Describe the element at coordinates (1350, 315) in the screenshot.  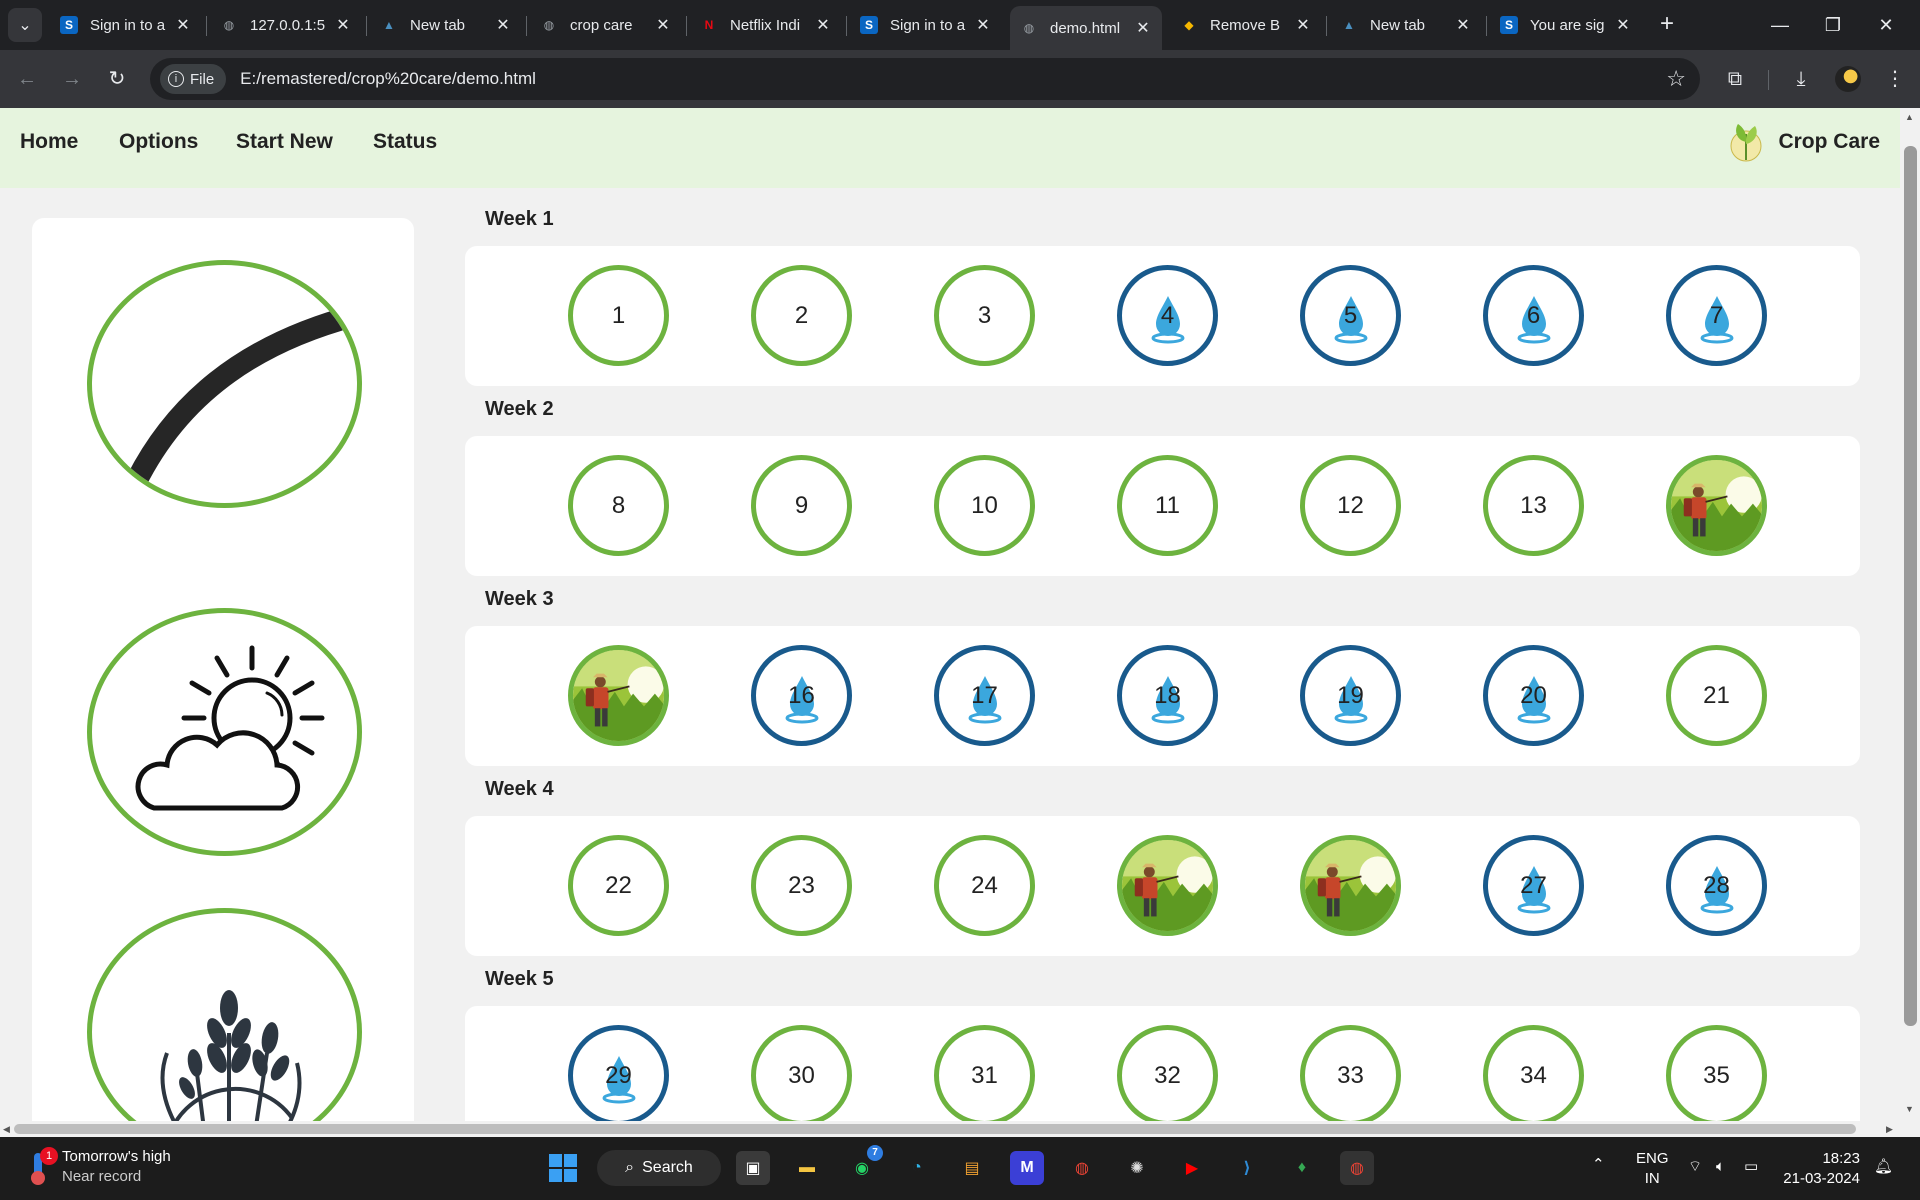
I see `day-watering: 5` at that location.